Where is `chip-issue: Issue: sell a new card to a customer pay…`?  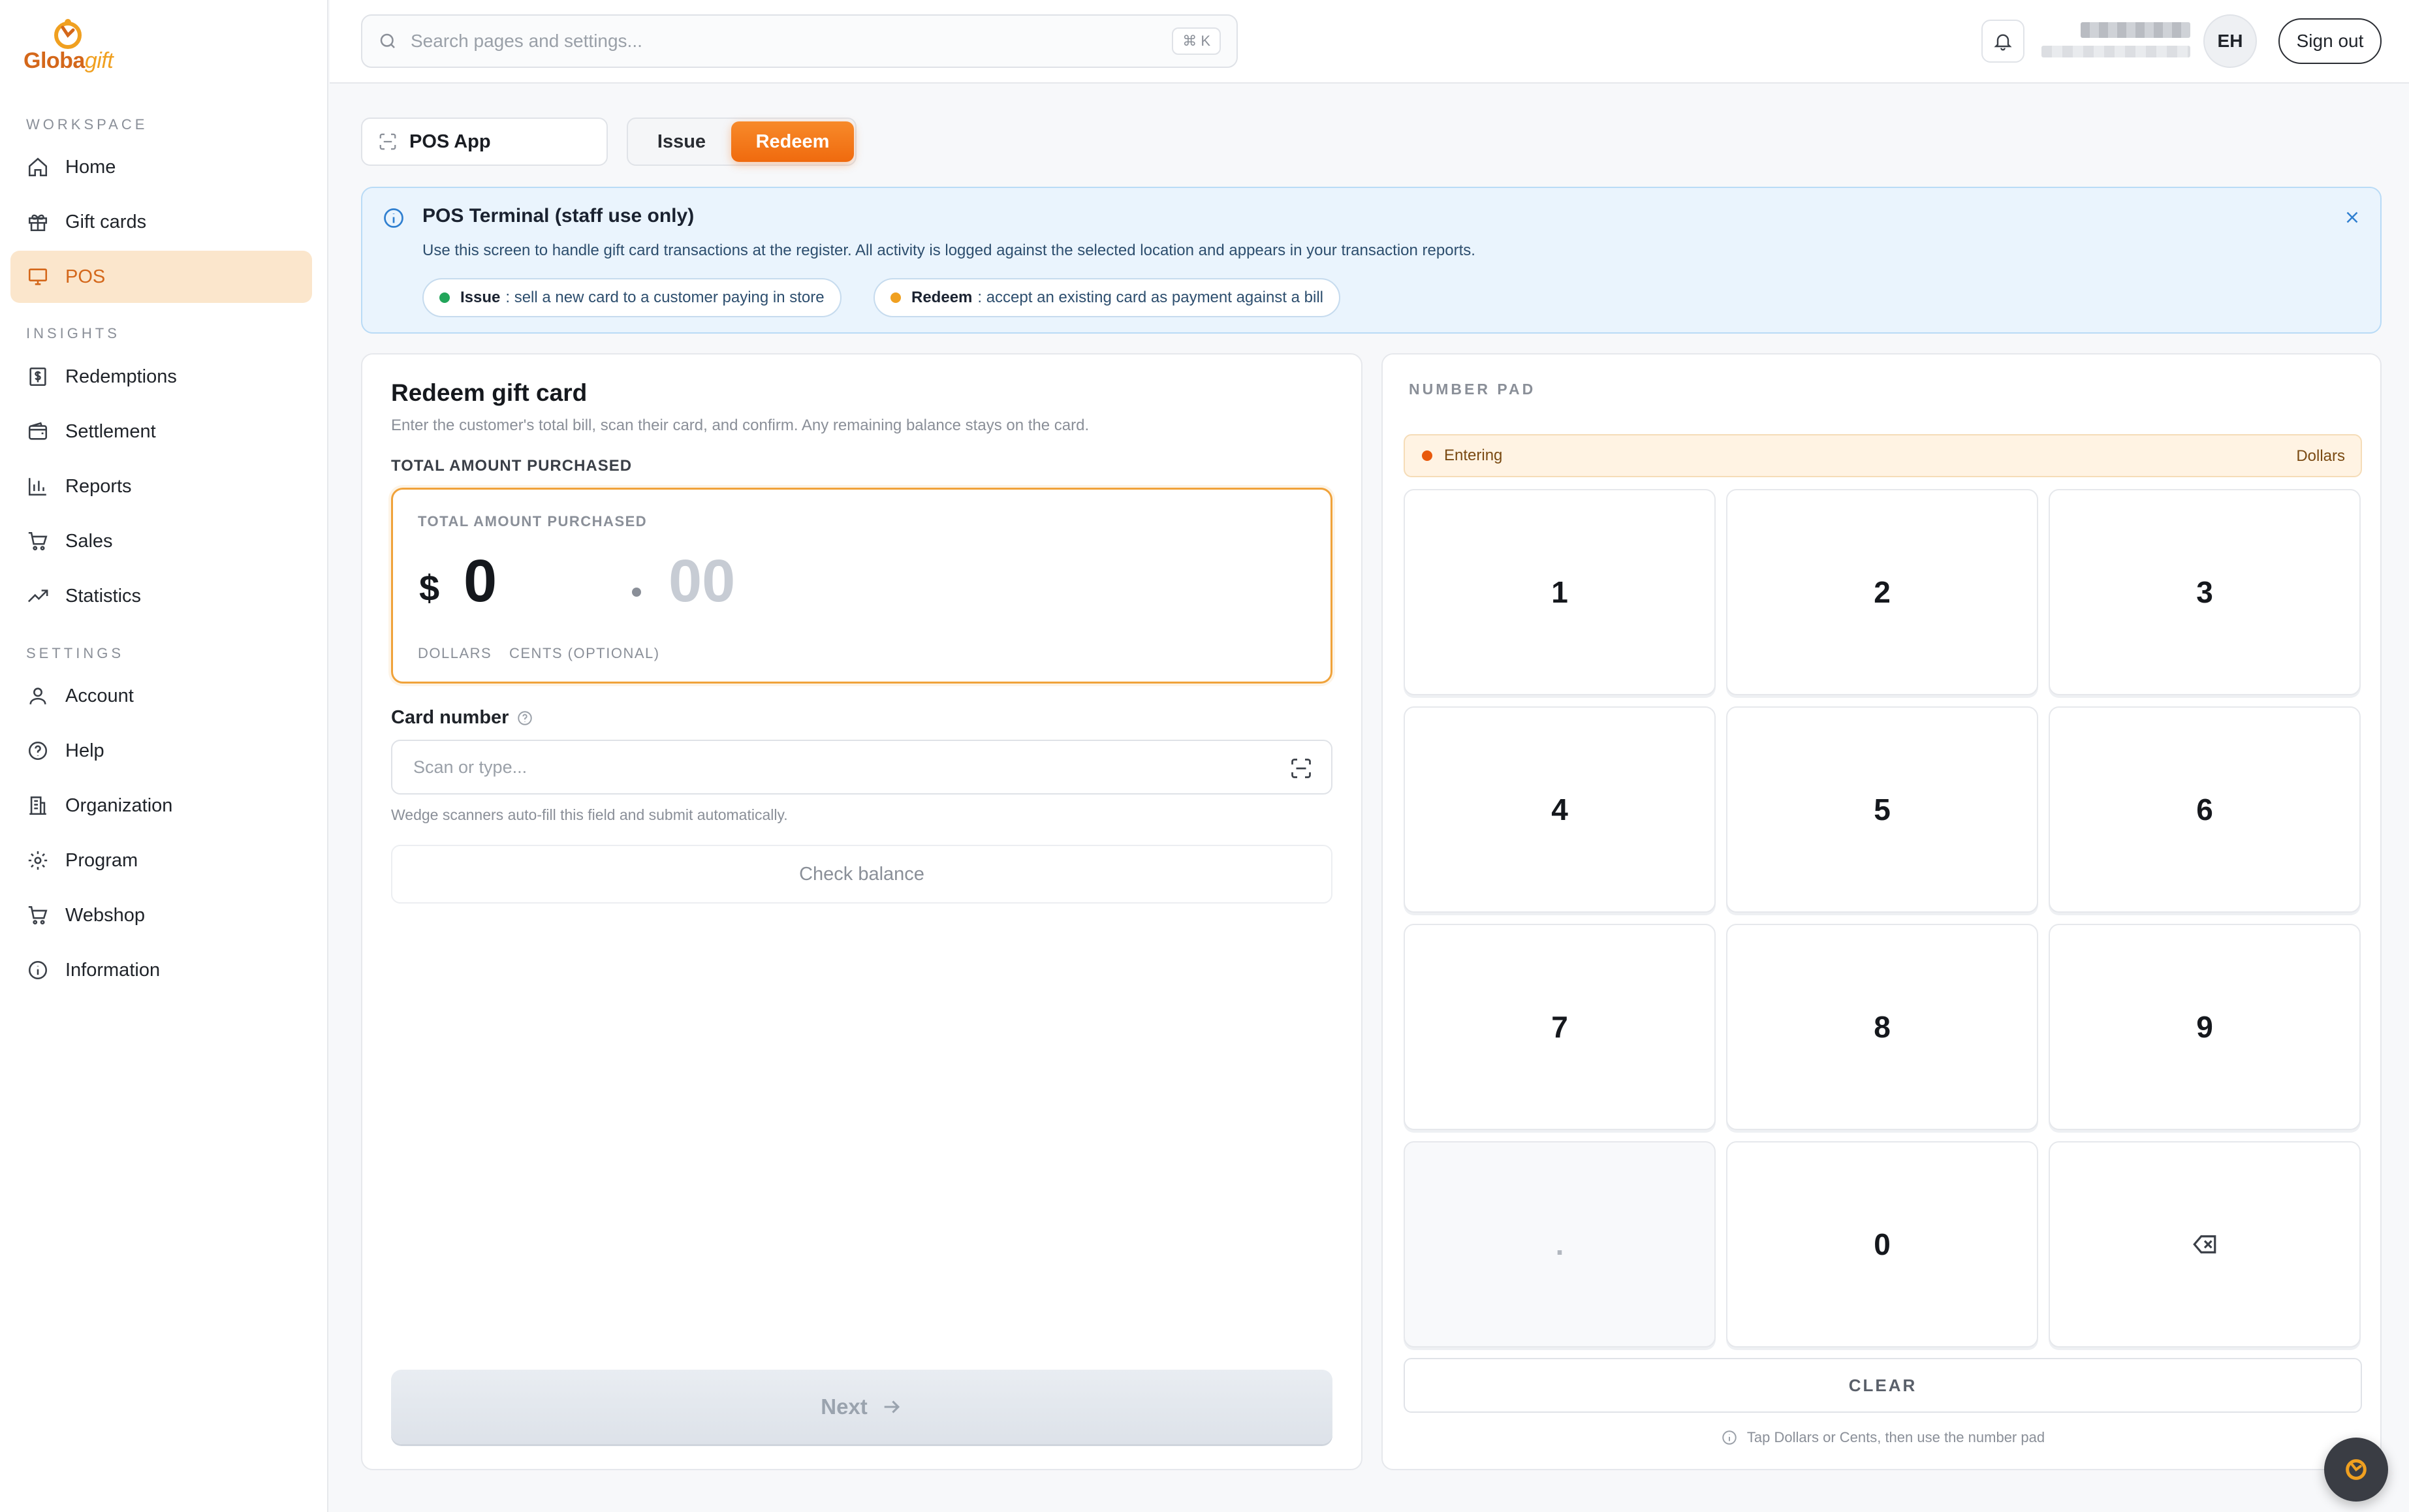
chip-issue: Issue: sell a new card to a customer pay… is located at coordinates (632, 297).